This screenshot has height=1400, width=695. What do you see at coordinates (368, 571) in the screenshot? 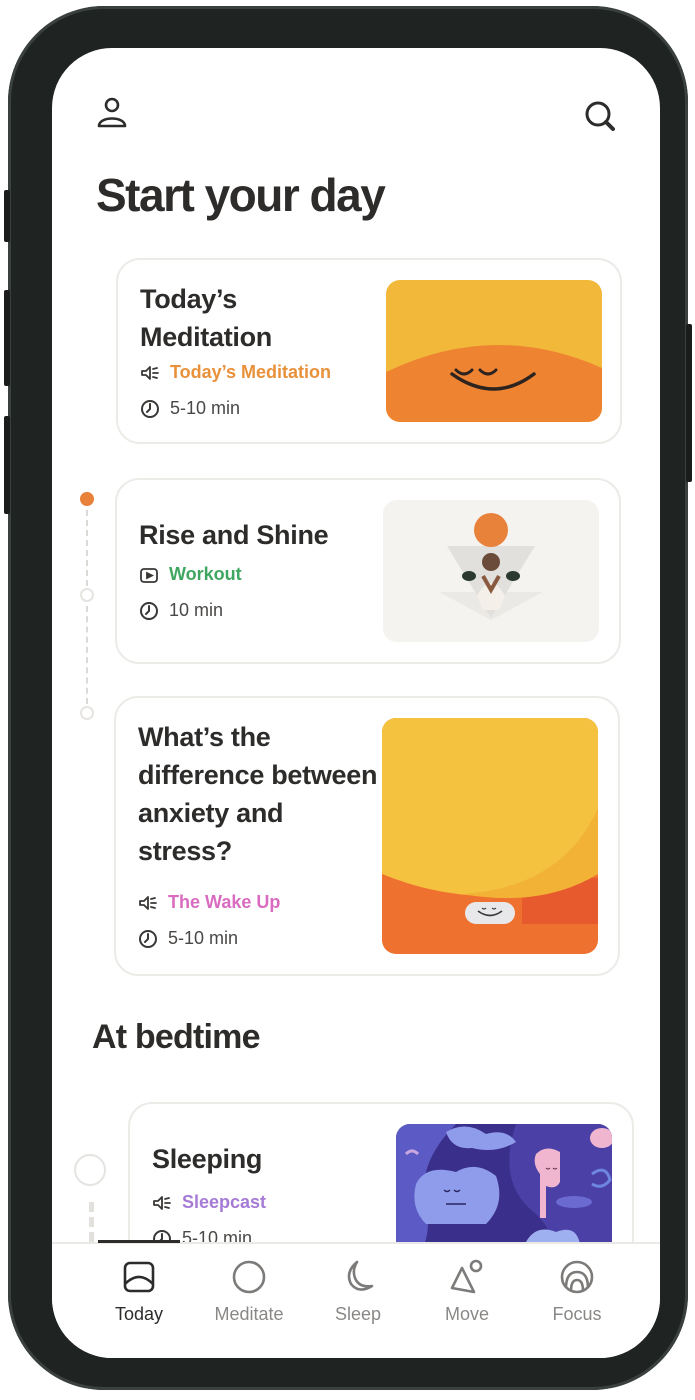
I see `card-rise-and-shine: Rise and Shine Workout 10 min` at bounding box center [368, 571].